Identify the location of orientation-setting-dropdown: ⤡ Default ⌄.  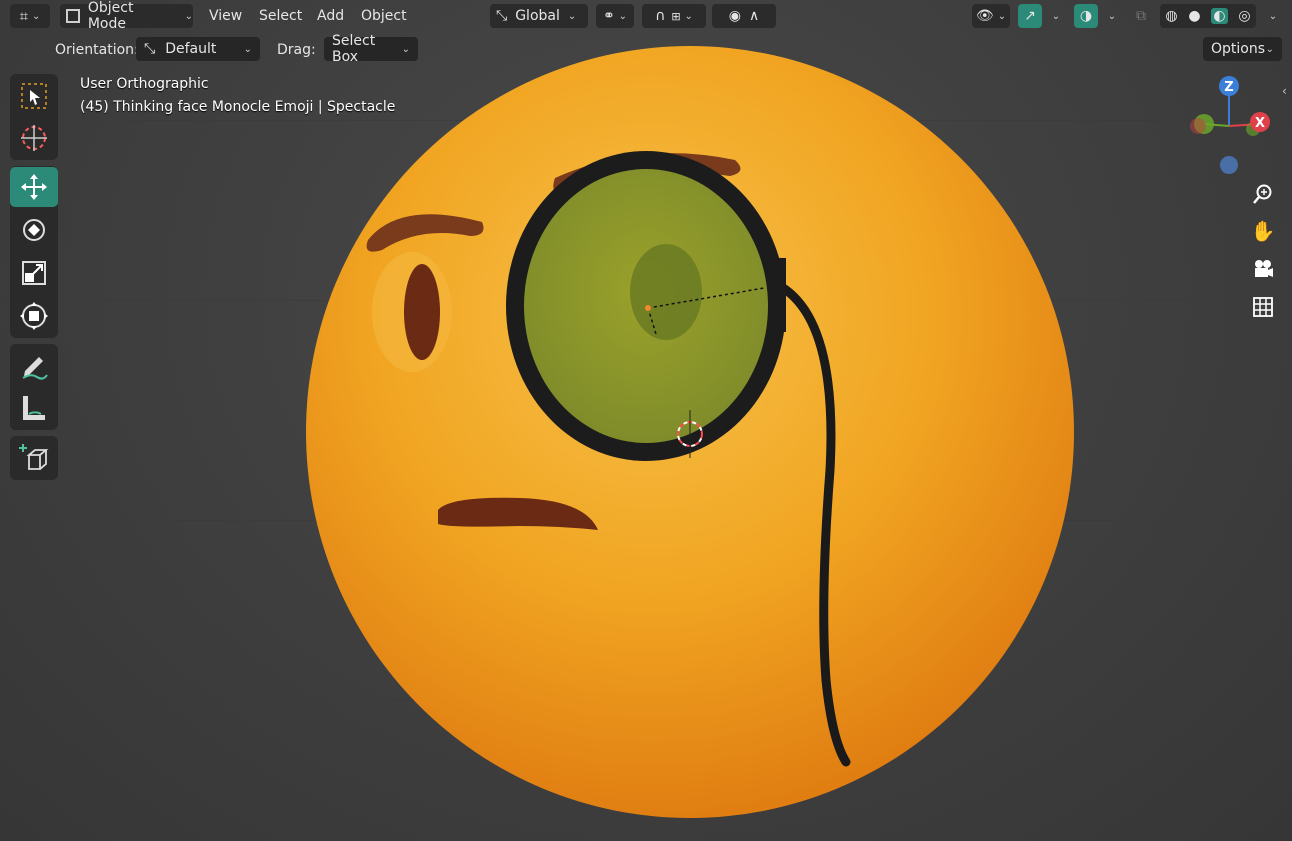
(198, 49).